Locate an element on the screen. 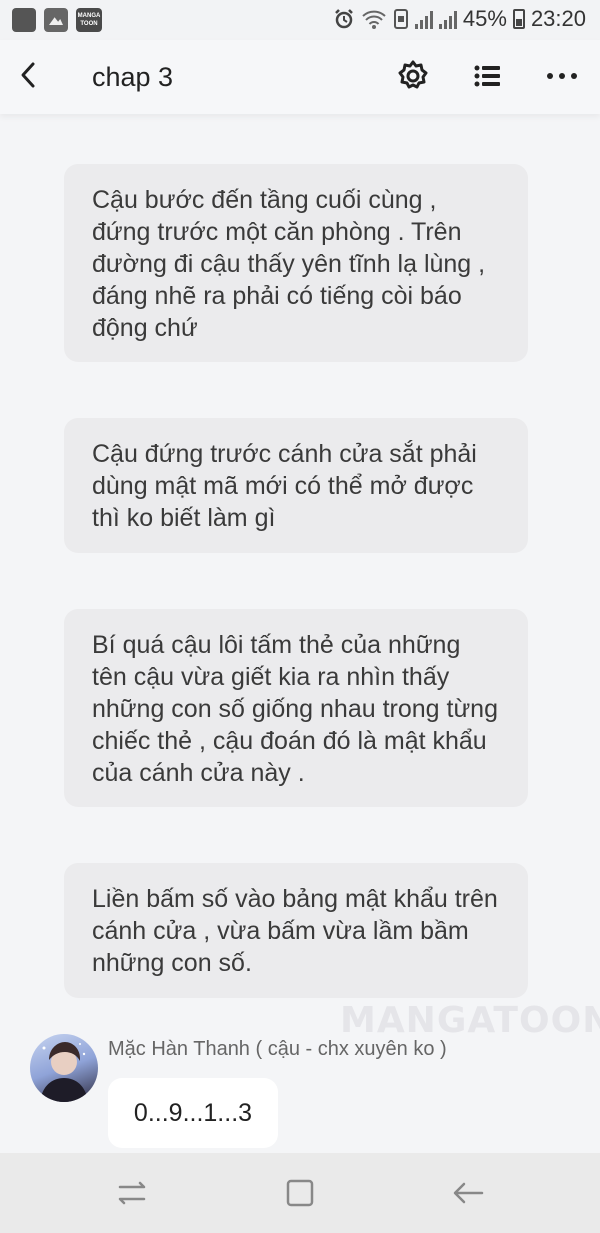  chapter-list-button is located at coordinates (488, 76).